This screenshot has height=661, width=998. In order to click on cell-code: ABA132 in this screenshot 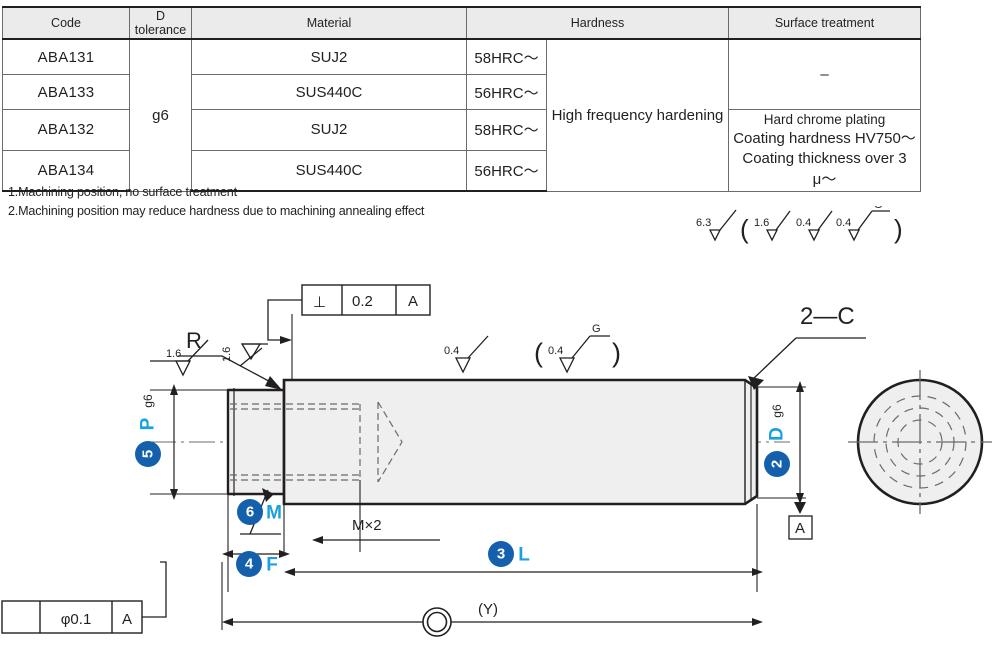, I will do `click(66, 130)`.